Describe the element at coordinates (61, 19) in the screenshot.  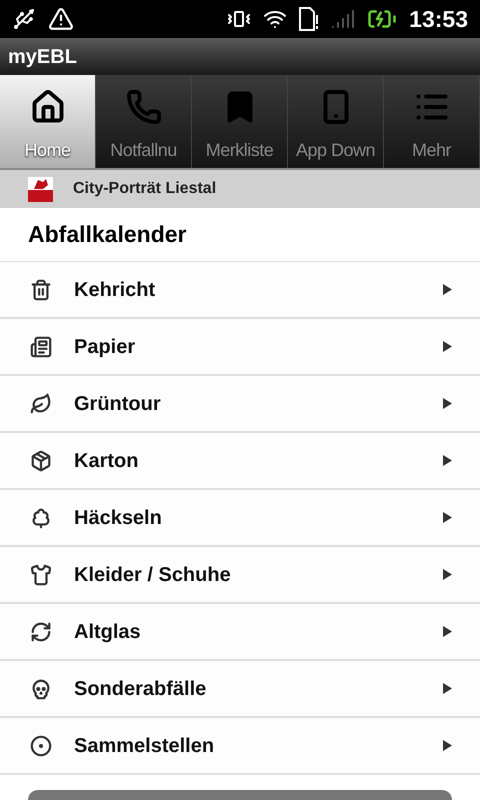
I see `warning-icon` at that location.